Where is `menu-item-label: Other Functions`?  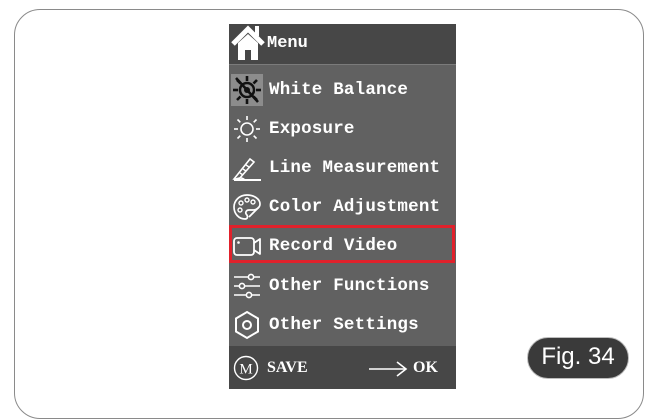
menu-item-label: Other Functions is located at coordinates (349, 286).